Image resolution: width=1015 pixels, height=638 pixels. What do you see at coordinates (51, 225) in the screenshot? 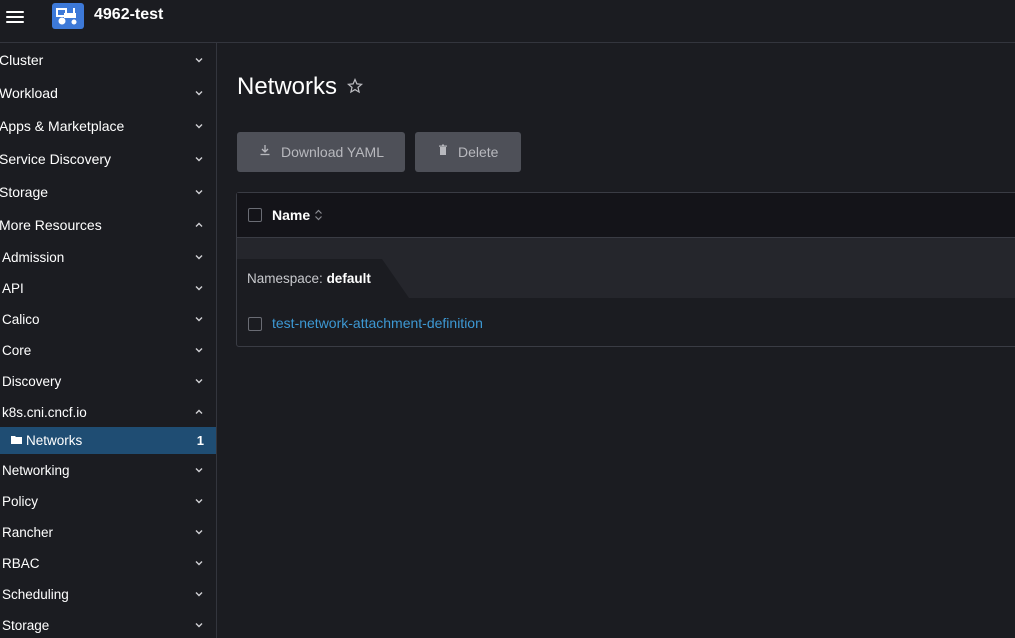
I see `sidebar-group-label: More Resources` at bounding box center [51, 225].